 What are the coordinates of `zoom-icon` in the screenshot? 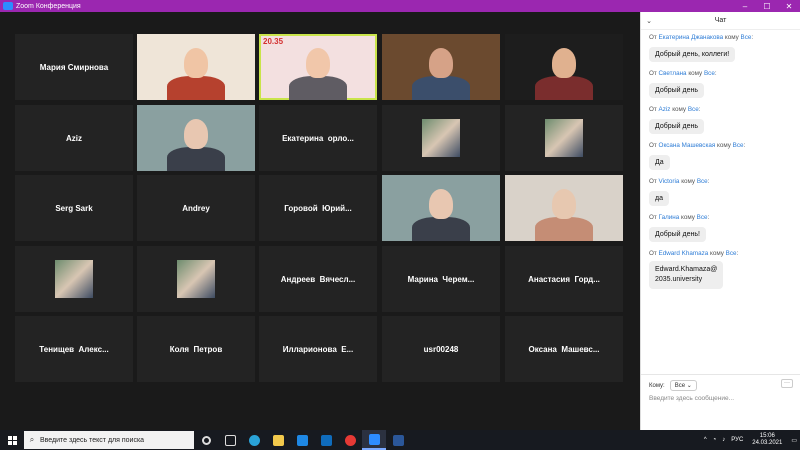 It's located at (374, 440).